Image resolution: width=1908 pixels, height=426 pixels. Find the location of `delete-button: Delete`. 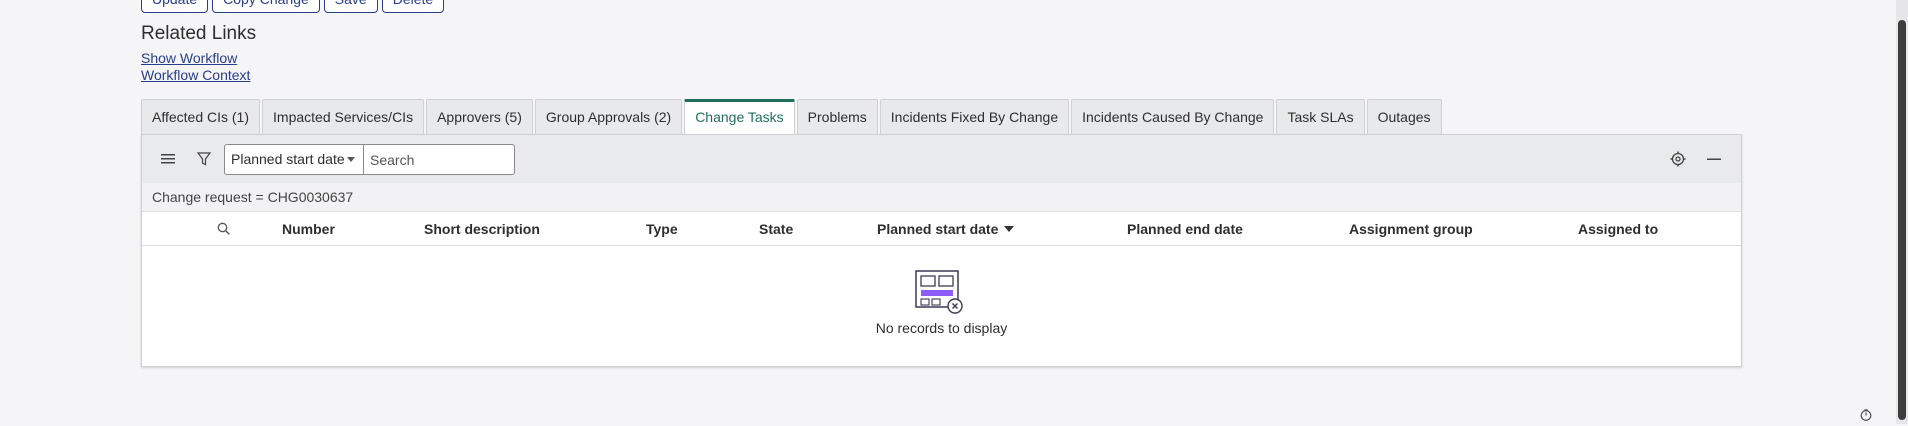

delete-button: Delete is located at coordinates (413, 6).